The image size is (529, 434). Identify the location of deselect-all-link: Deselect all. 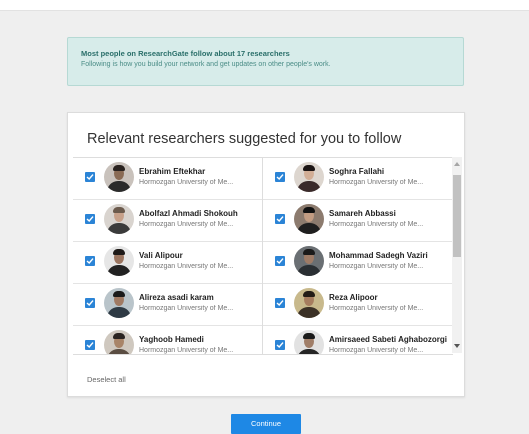
(106, 379).